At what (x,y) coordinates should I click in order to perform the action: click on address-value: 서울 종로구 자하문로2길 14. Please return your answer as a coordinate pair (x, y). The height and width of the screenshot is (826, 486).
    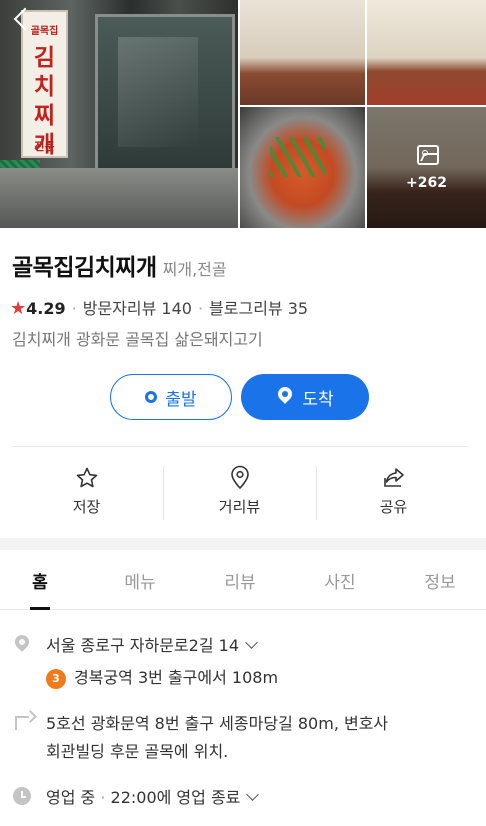
    Looking at the image, I should click on (142, 645).